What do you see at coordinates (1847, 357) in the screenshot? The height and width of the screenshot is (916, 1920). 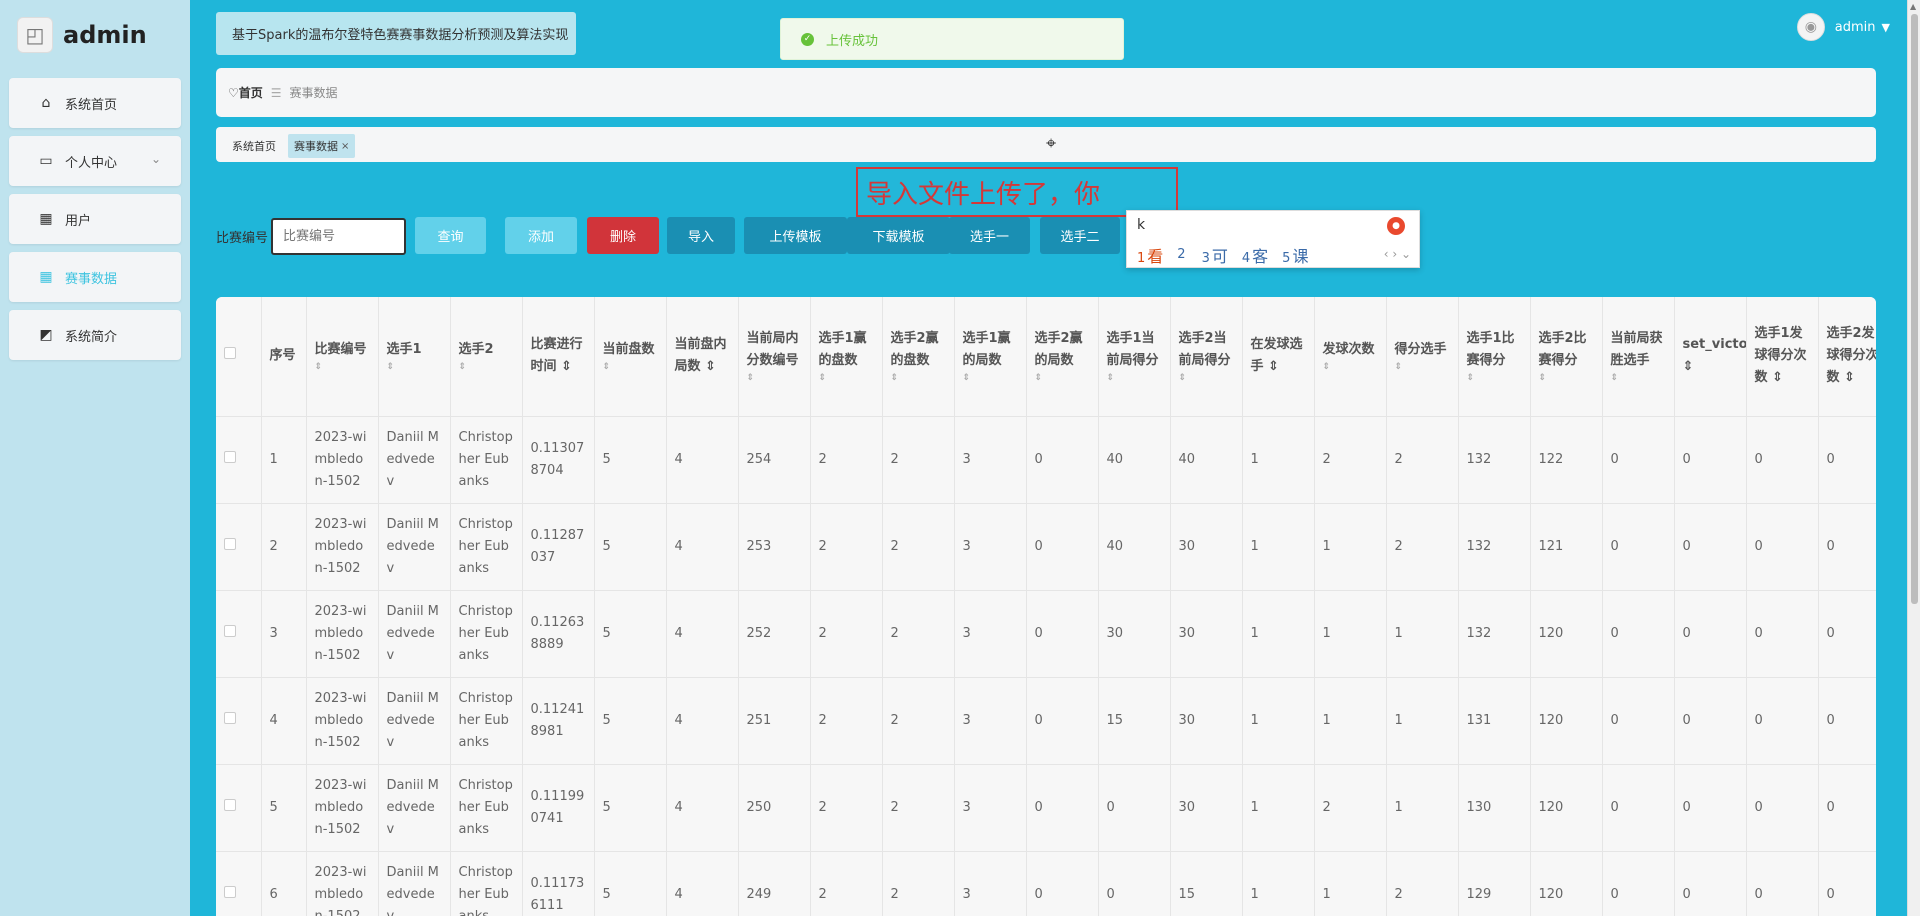 I see `column-header: 选手2发球得分次数 ⇕` at bounding box center [1847, 357].